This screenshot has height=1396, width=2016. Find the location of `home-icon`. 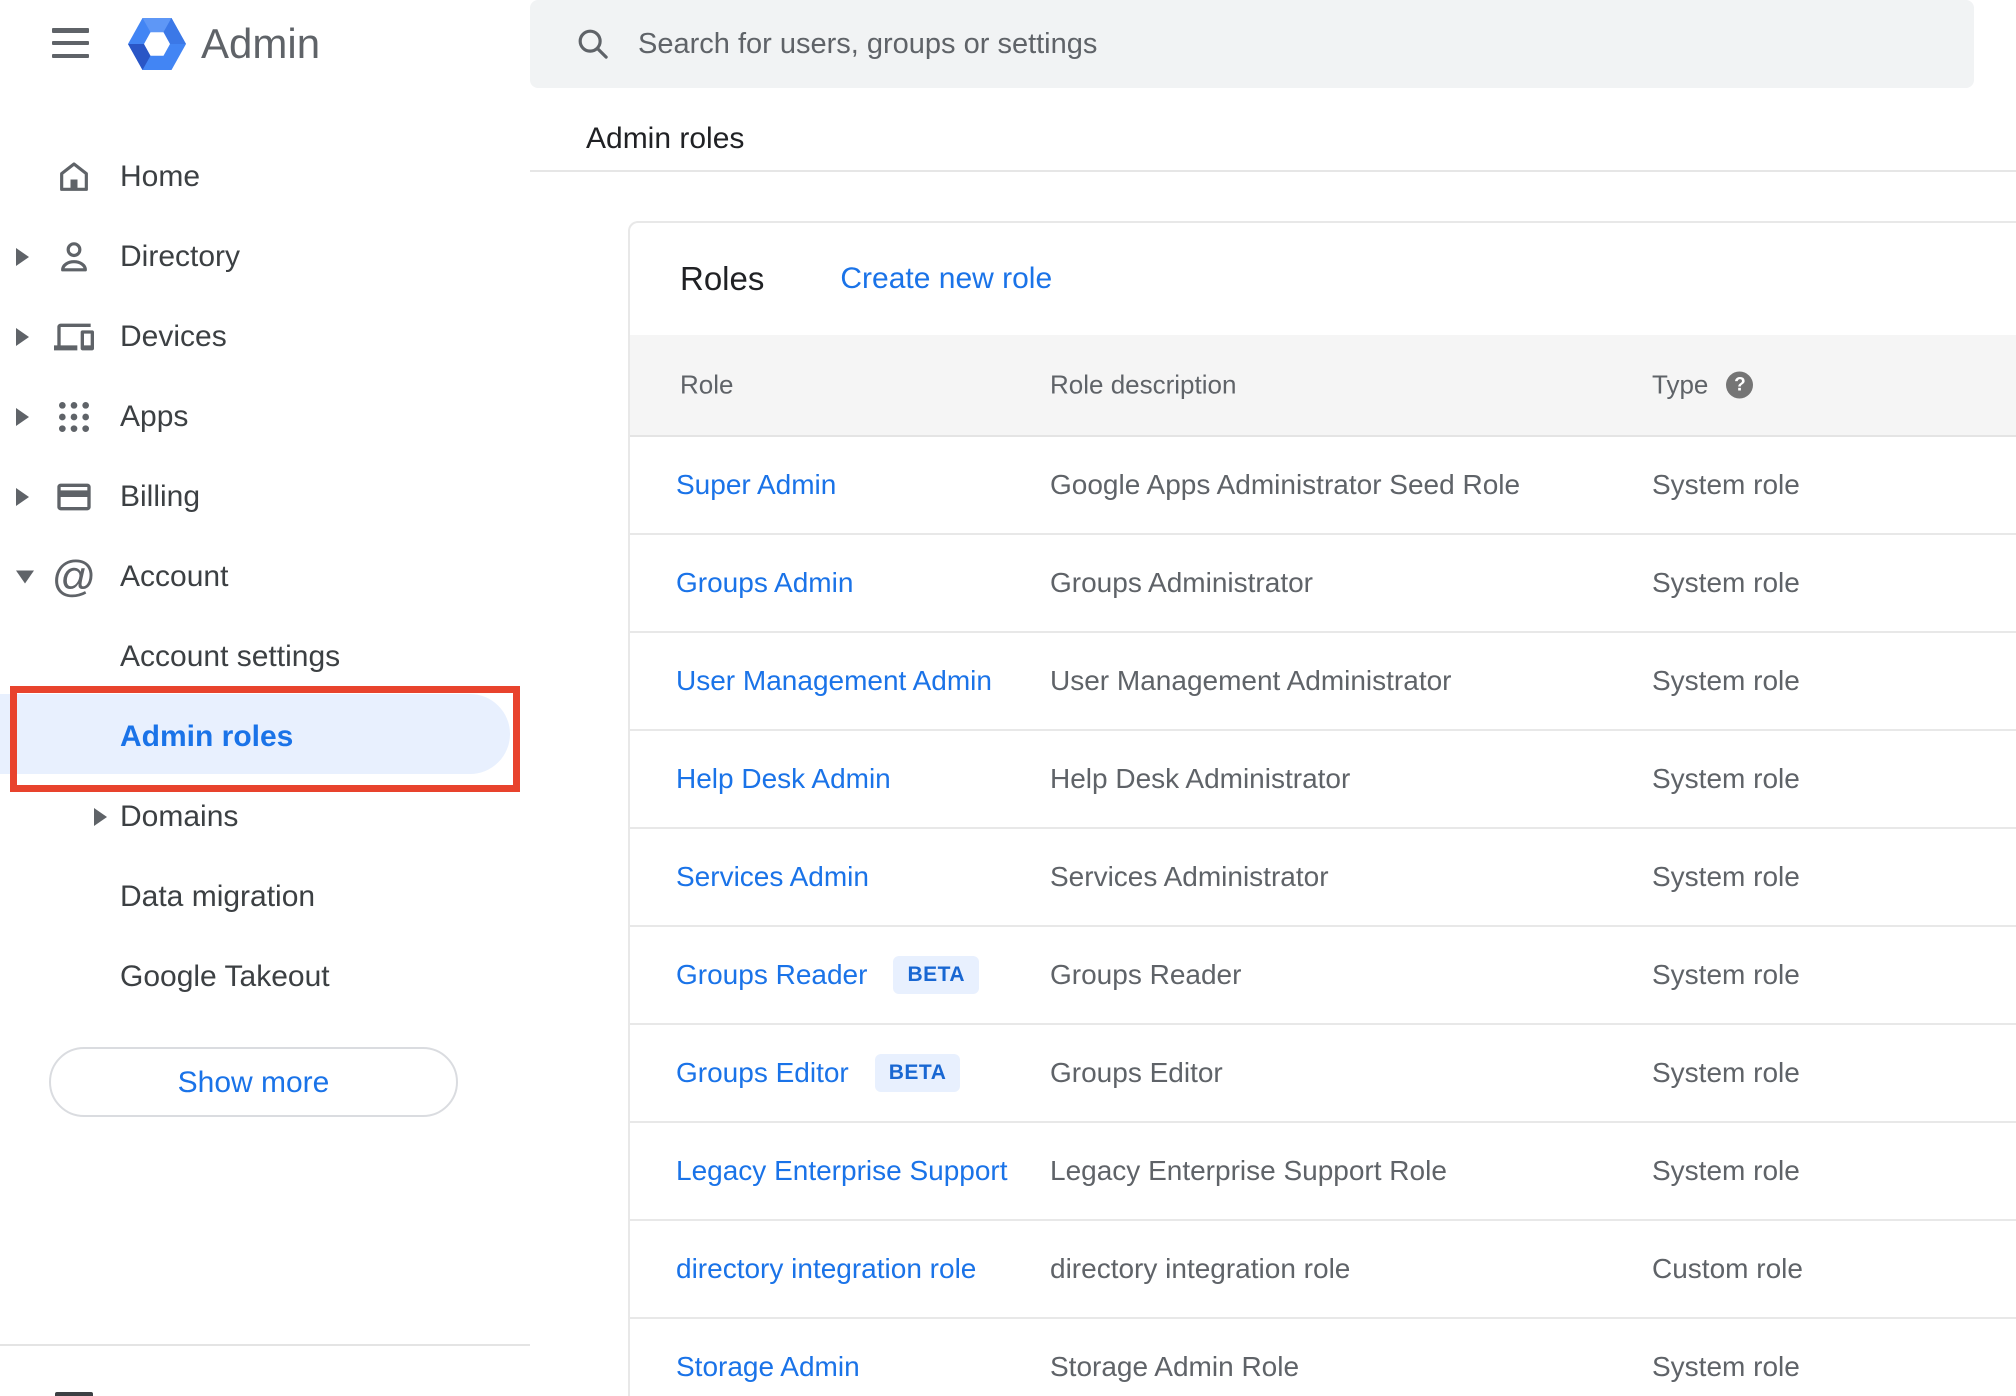

home-icon is located at coordinates (74, 177).